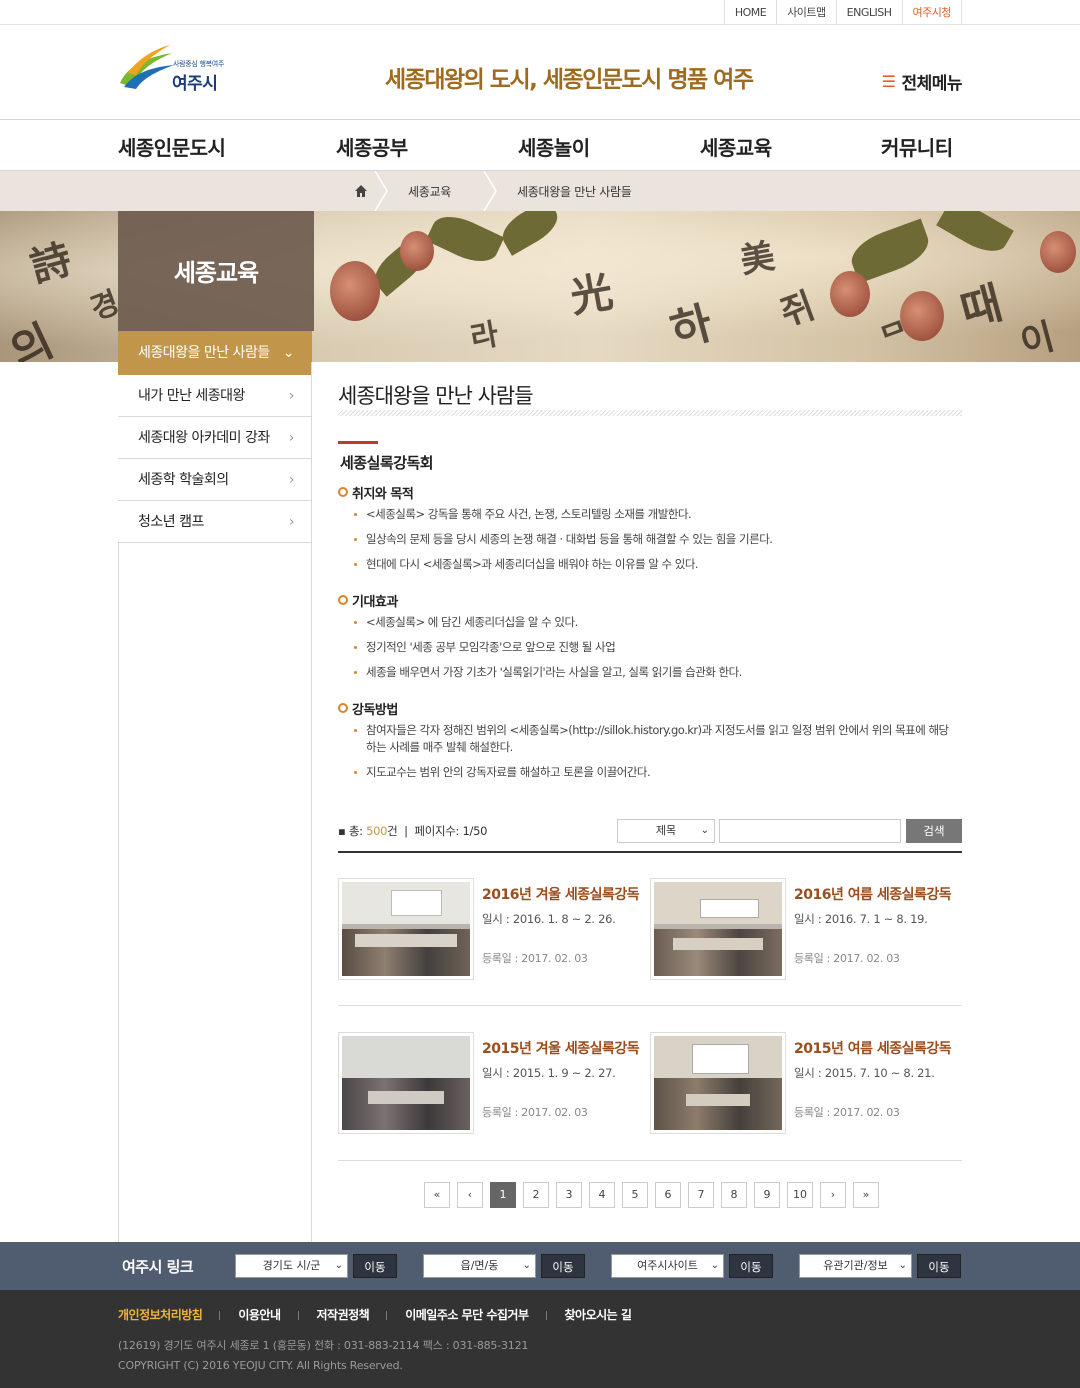 Image resolution: width=1080 pixels, height=1388 pixels. Describe the element at coordinates (358, 442) in the screenshot. I see `section-accent-bar` at that location.